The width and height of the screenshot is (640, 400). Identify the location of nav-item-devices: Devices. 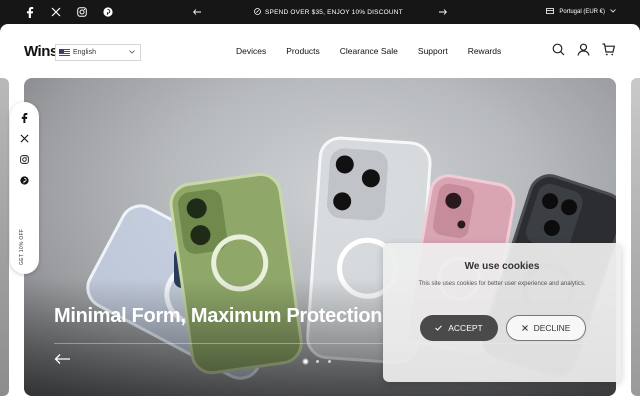
(251, 51).